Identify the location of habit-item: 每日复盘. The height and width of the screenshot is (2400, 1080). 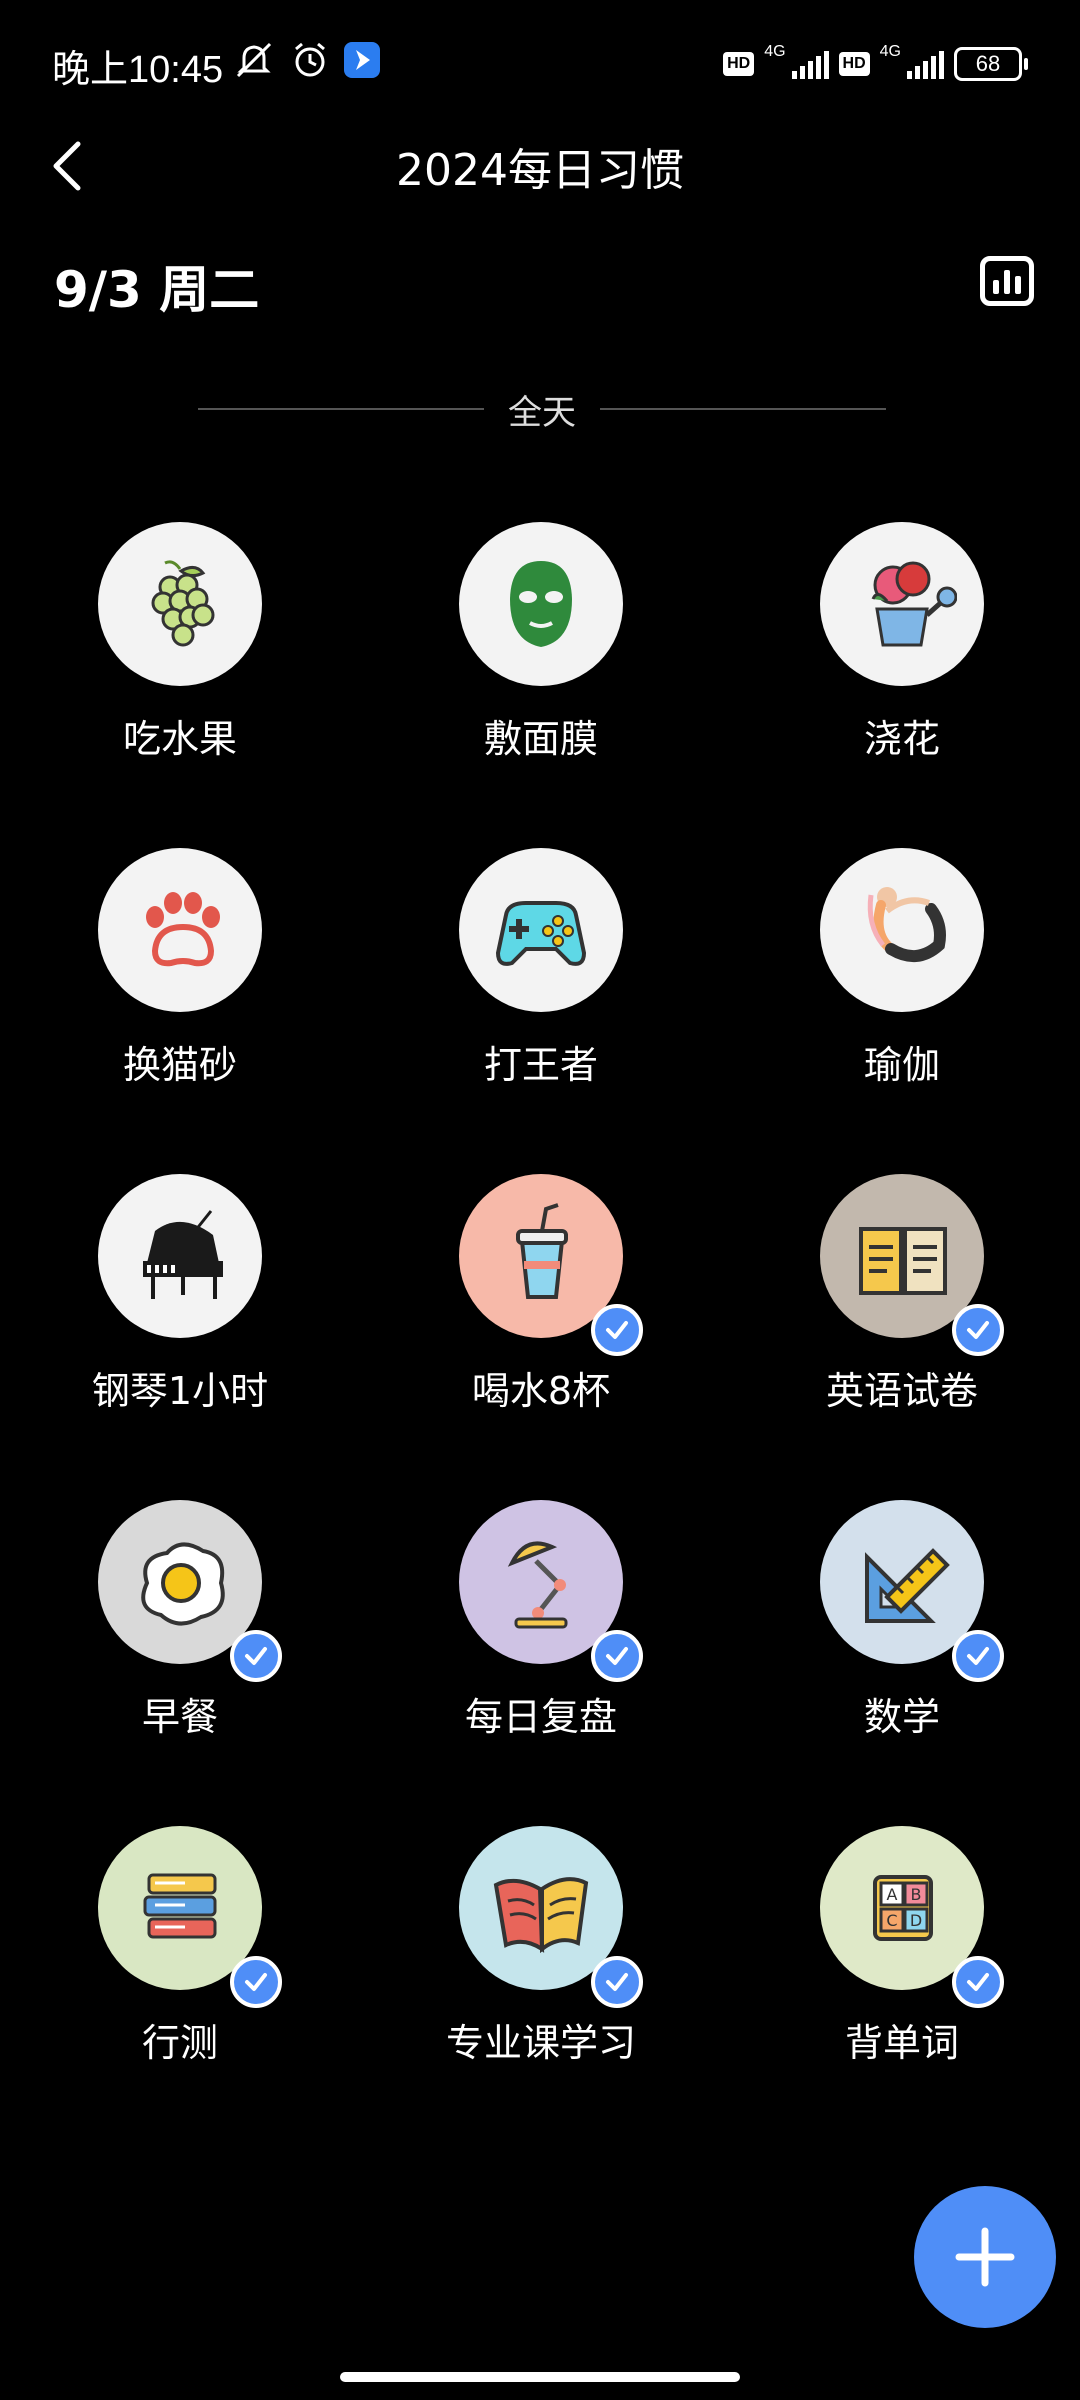
(541, 1620).